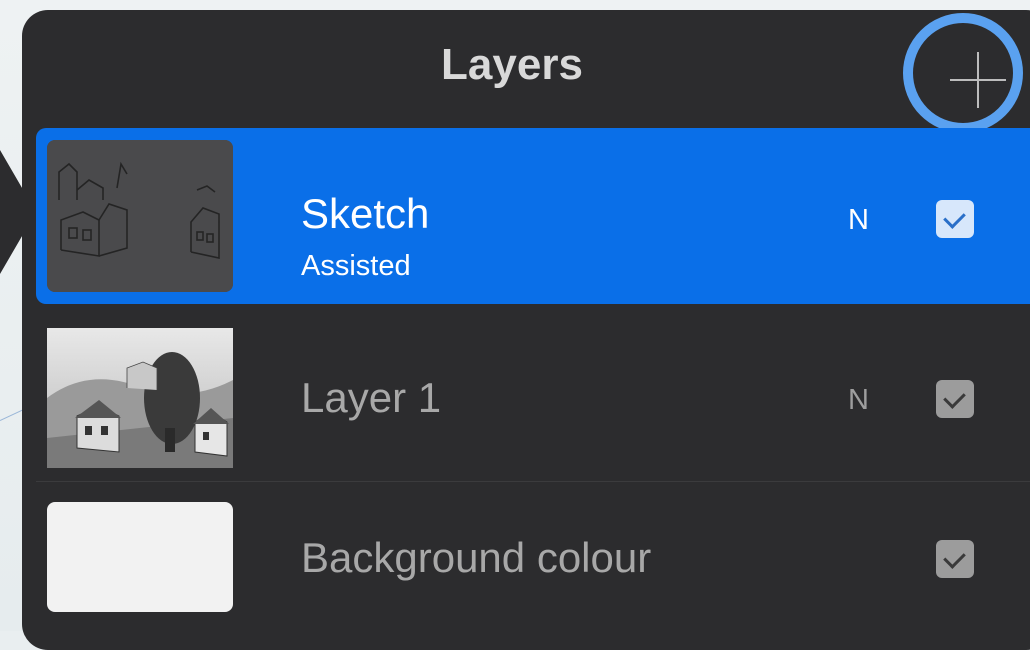 The width and height of the screenshot is (1030, 650). I want to click on landscape-thumbnail-icon, so click(140, 398).